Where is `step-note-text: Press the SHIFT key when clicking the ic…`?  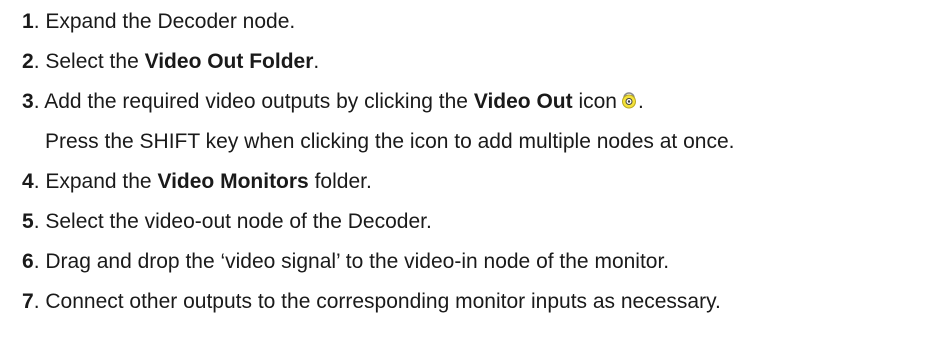
step-note-text: Press the SHIFT key when clicking the ic… is located at coordinates (390, 141).